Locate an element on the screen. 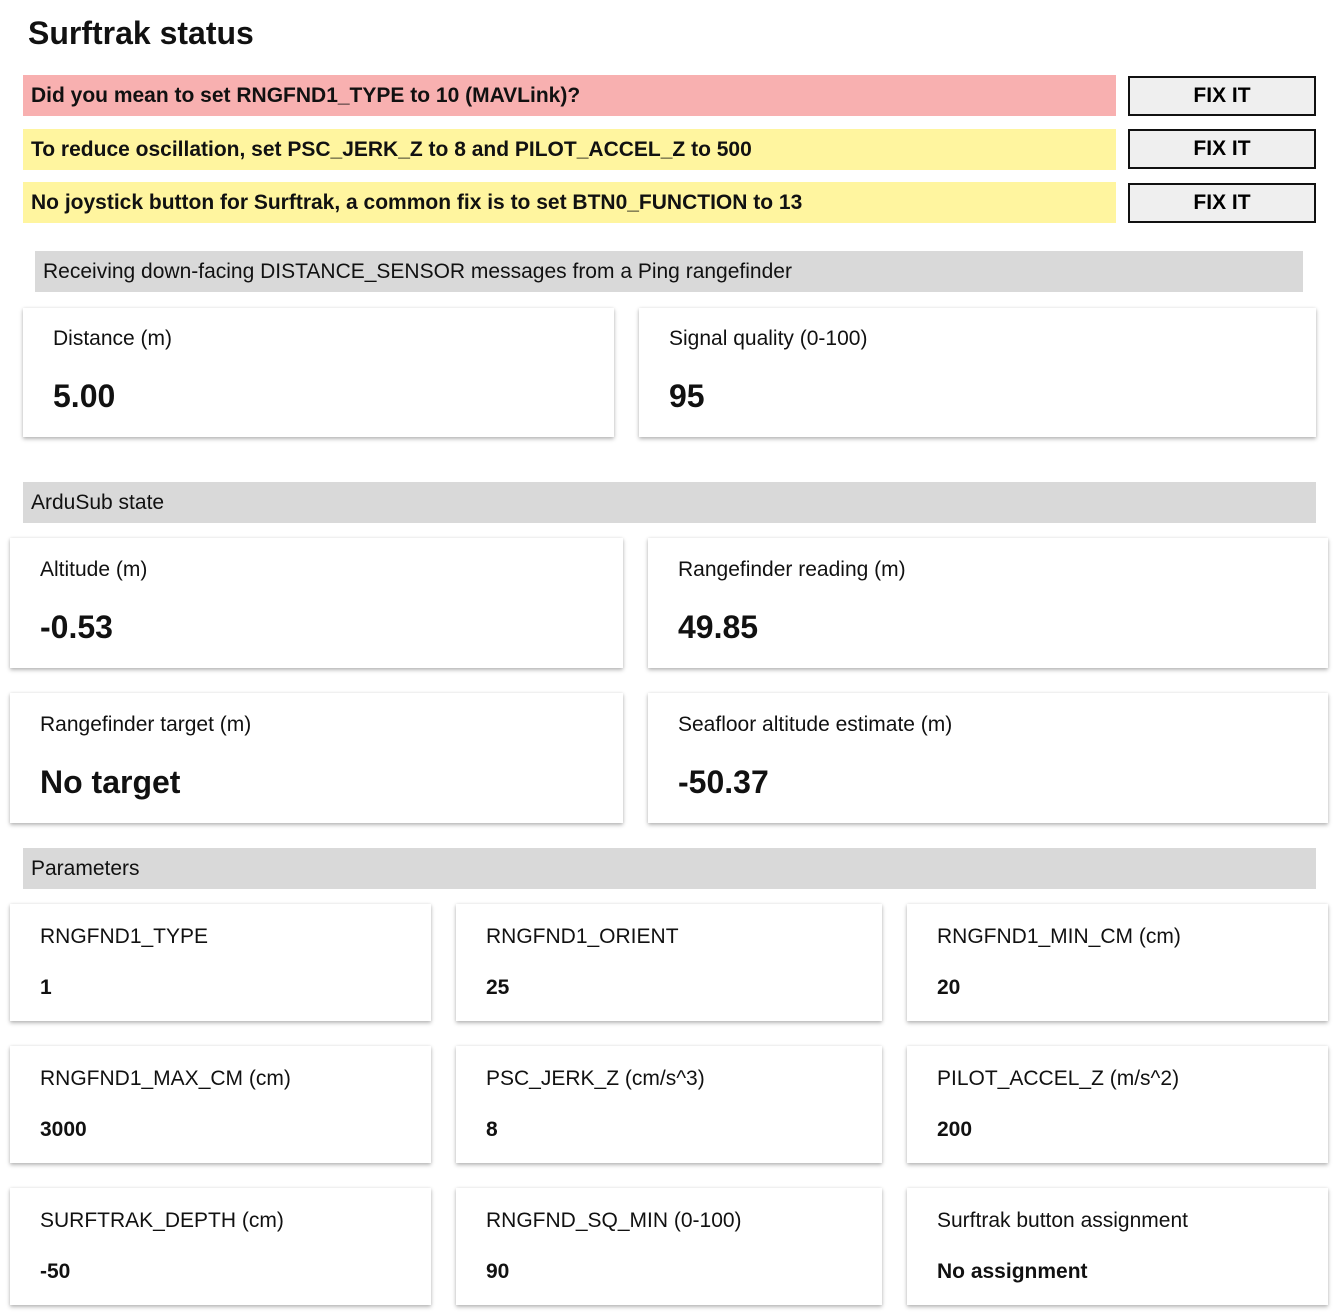  param-value: 8 is located at coordinates (492, 1129).